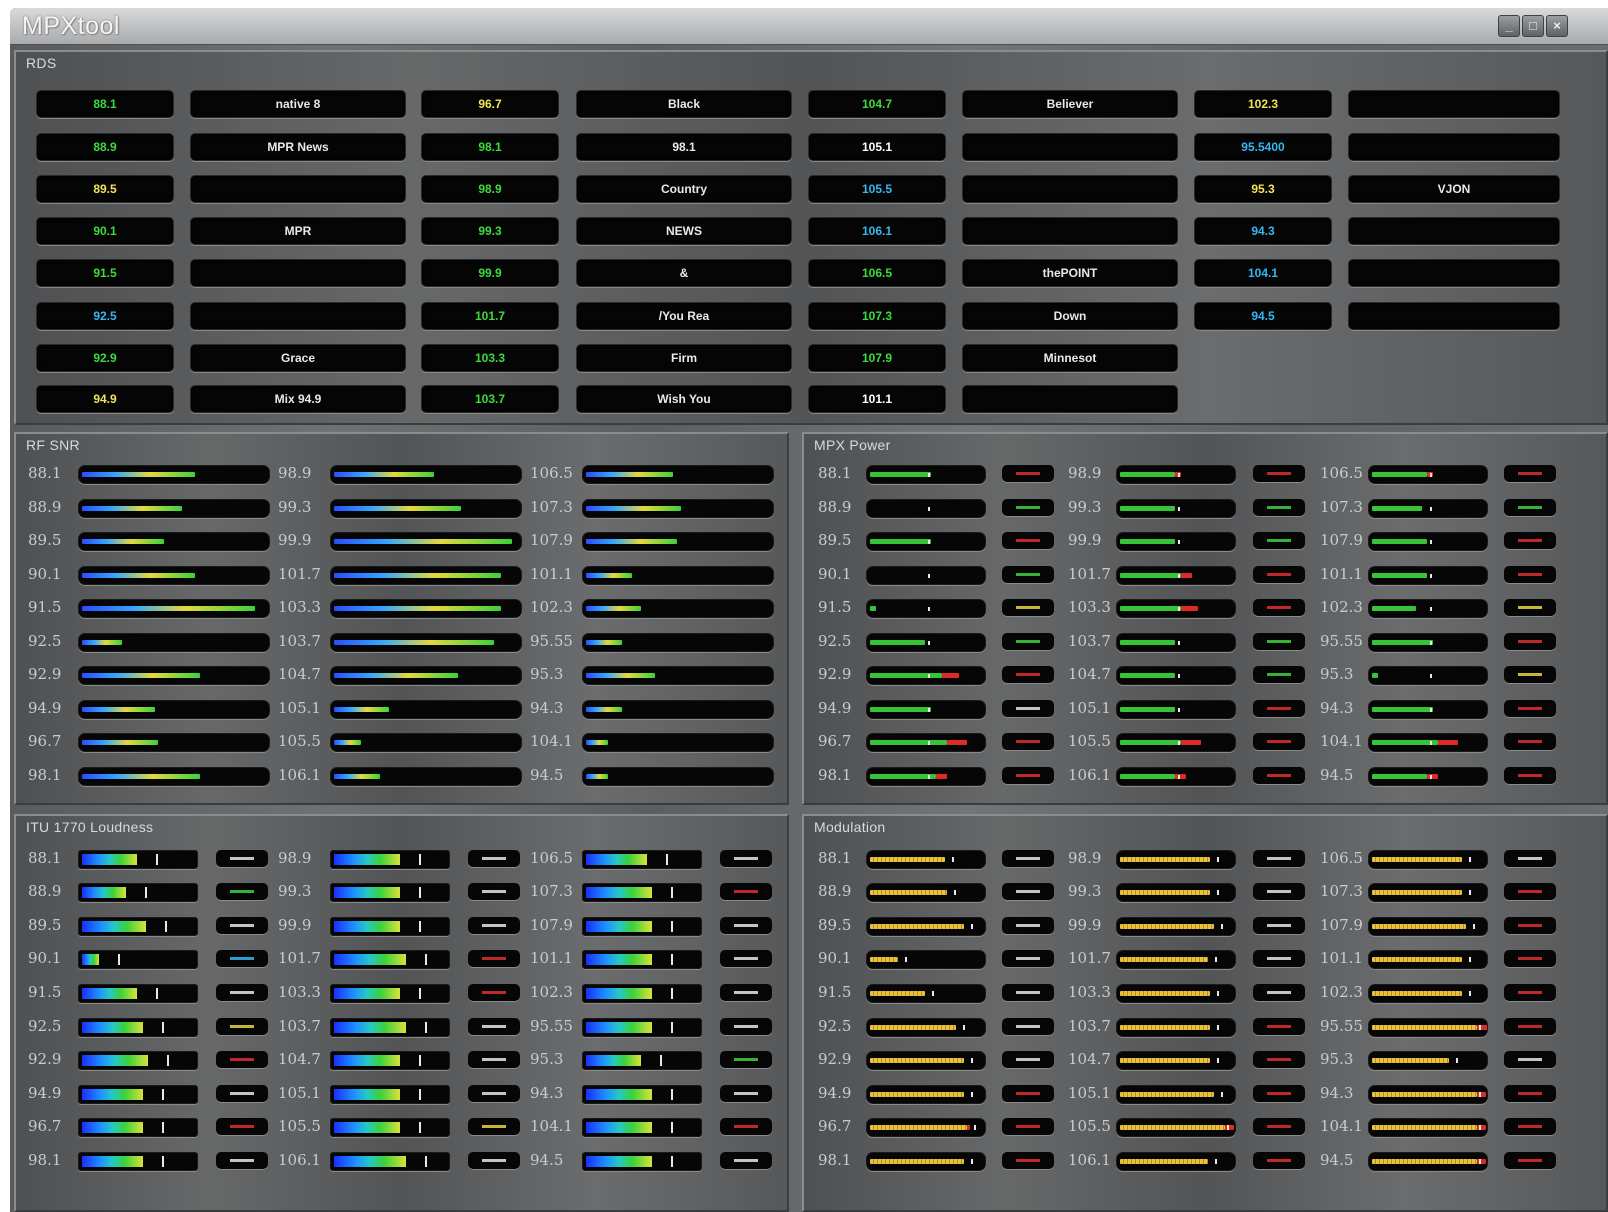 This screenshot has height=1212, width=1608. What do you see at coordinates (490, 147) in the screenshot?
I see `rds-frequency: 98.1` at bounding box center [490, 147].